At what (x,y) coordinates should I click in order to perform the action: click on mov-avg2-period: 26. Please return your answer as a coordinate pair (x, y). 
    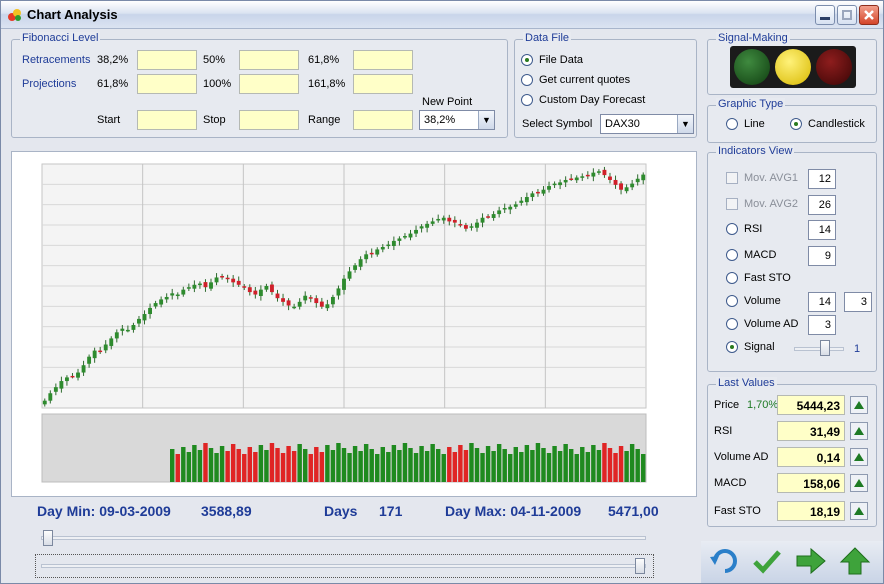
    Looking at the image, I should click on (822, 205).